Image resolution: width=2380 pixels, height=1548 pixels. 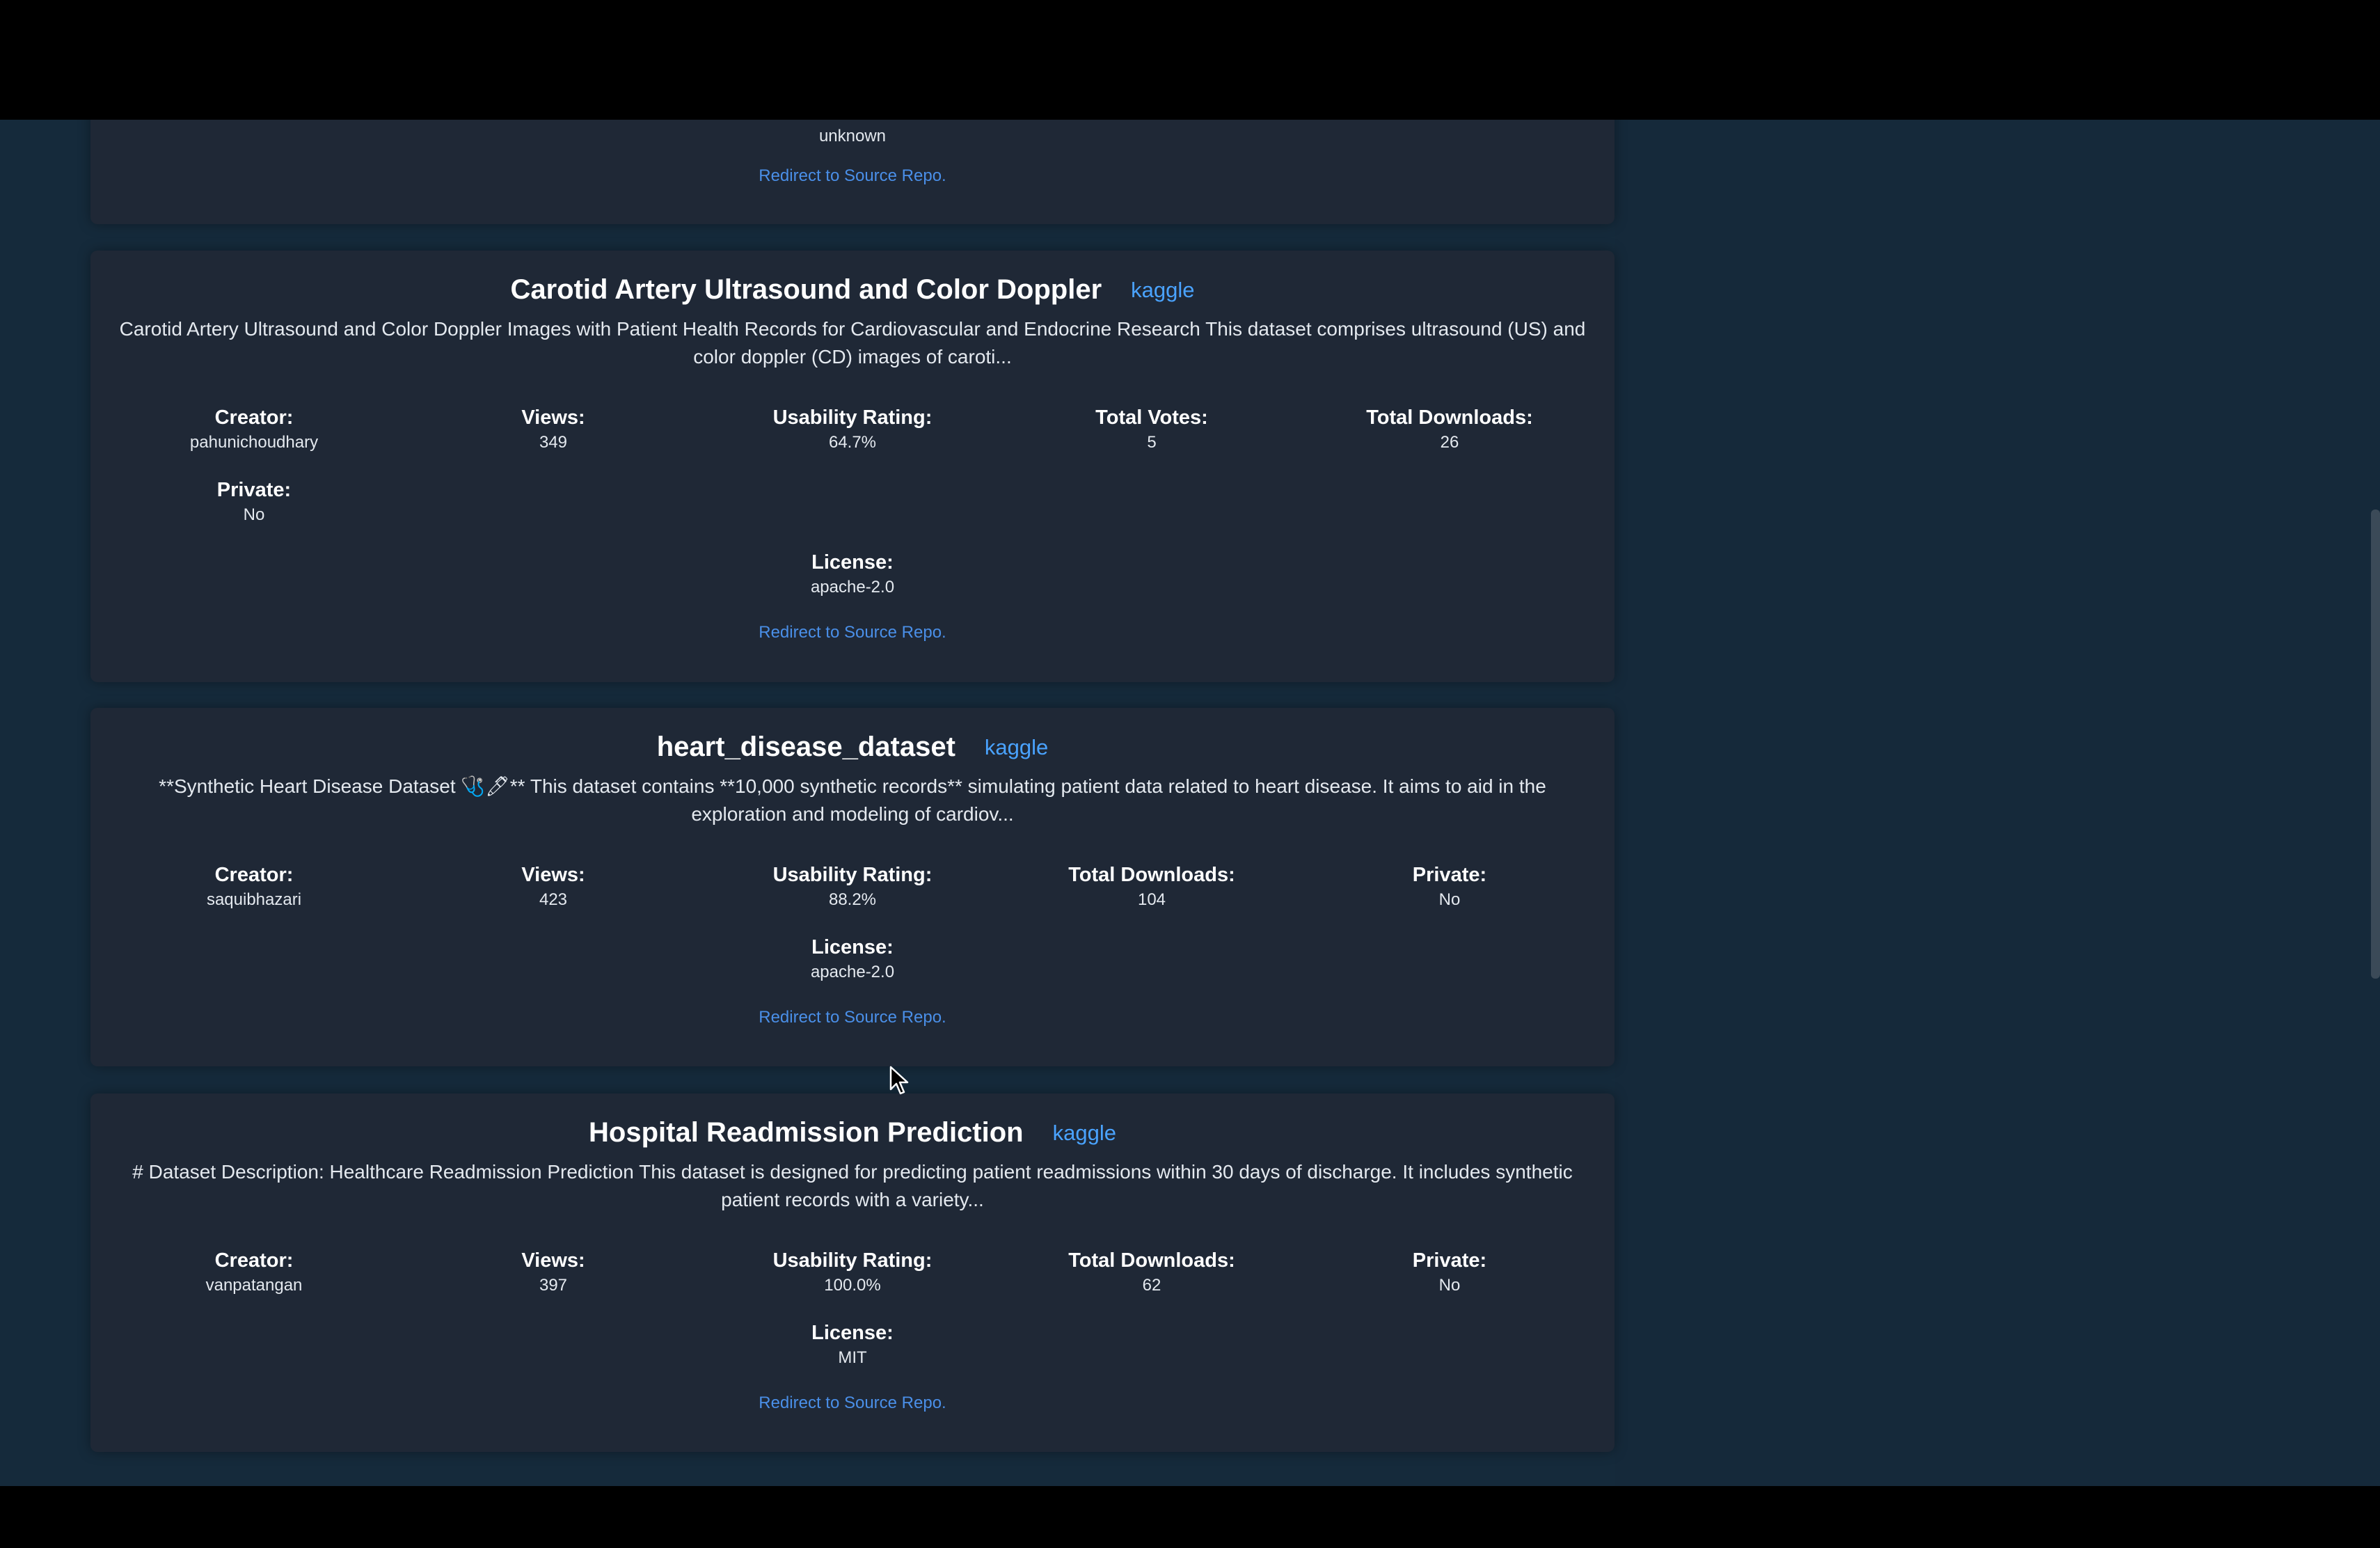 What do you see at coordinates (1151, 1285) in the screenshot?
I see `stat-value: 62` at bounding box center [1151, 1285].